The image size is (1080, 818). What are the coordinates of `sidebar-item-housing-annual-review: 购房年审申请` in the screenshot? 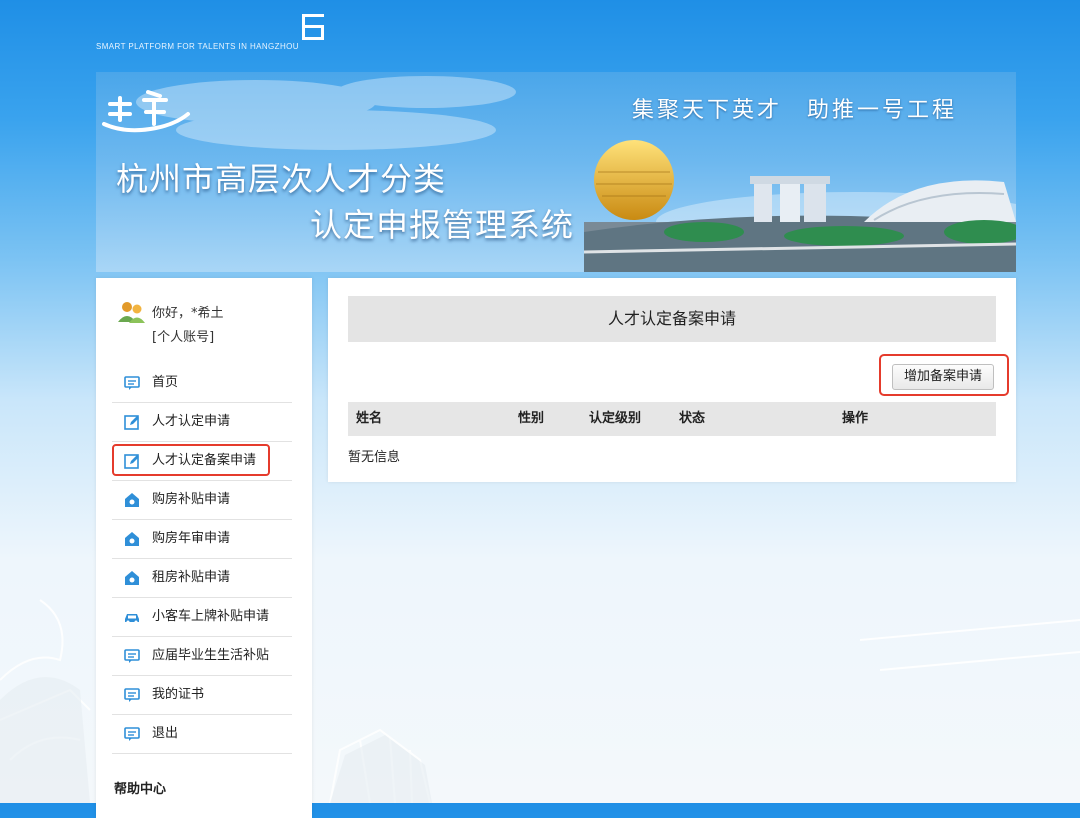 It's located at (202, 539).